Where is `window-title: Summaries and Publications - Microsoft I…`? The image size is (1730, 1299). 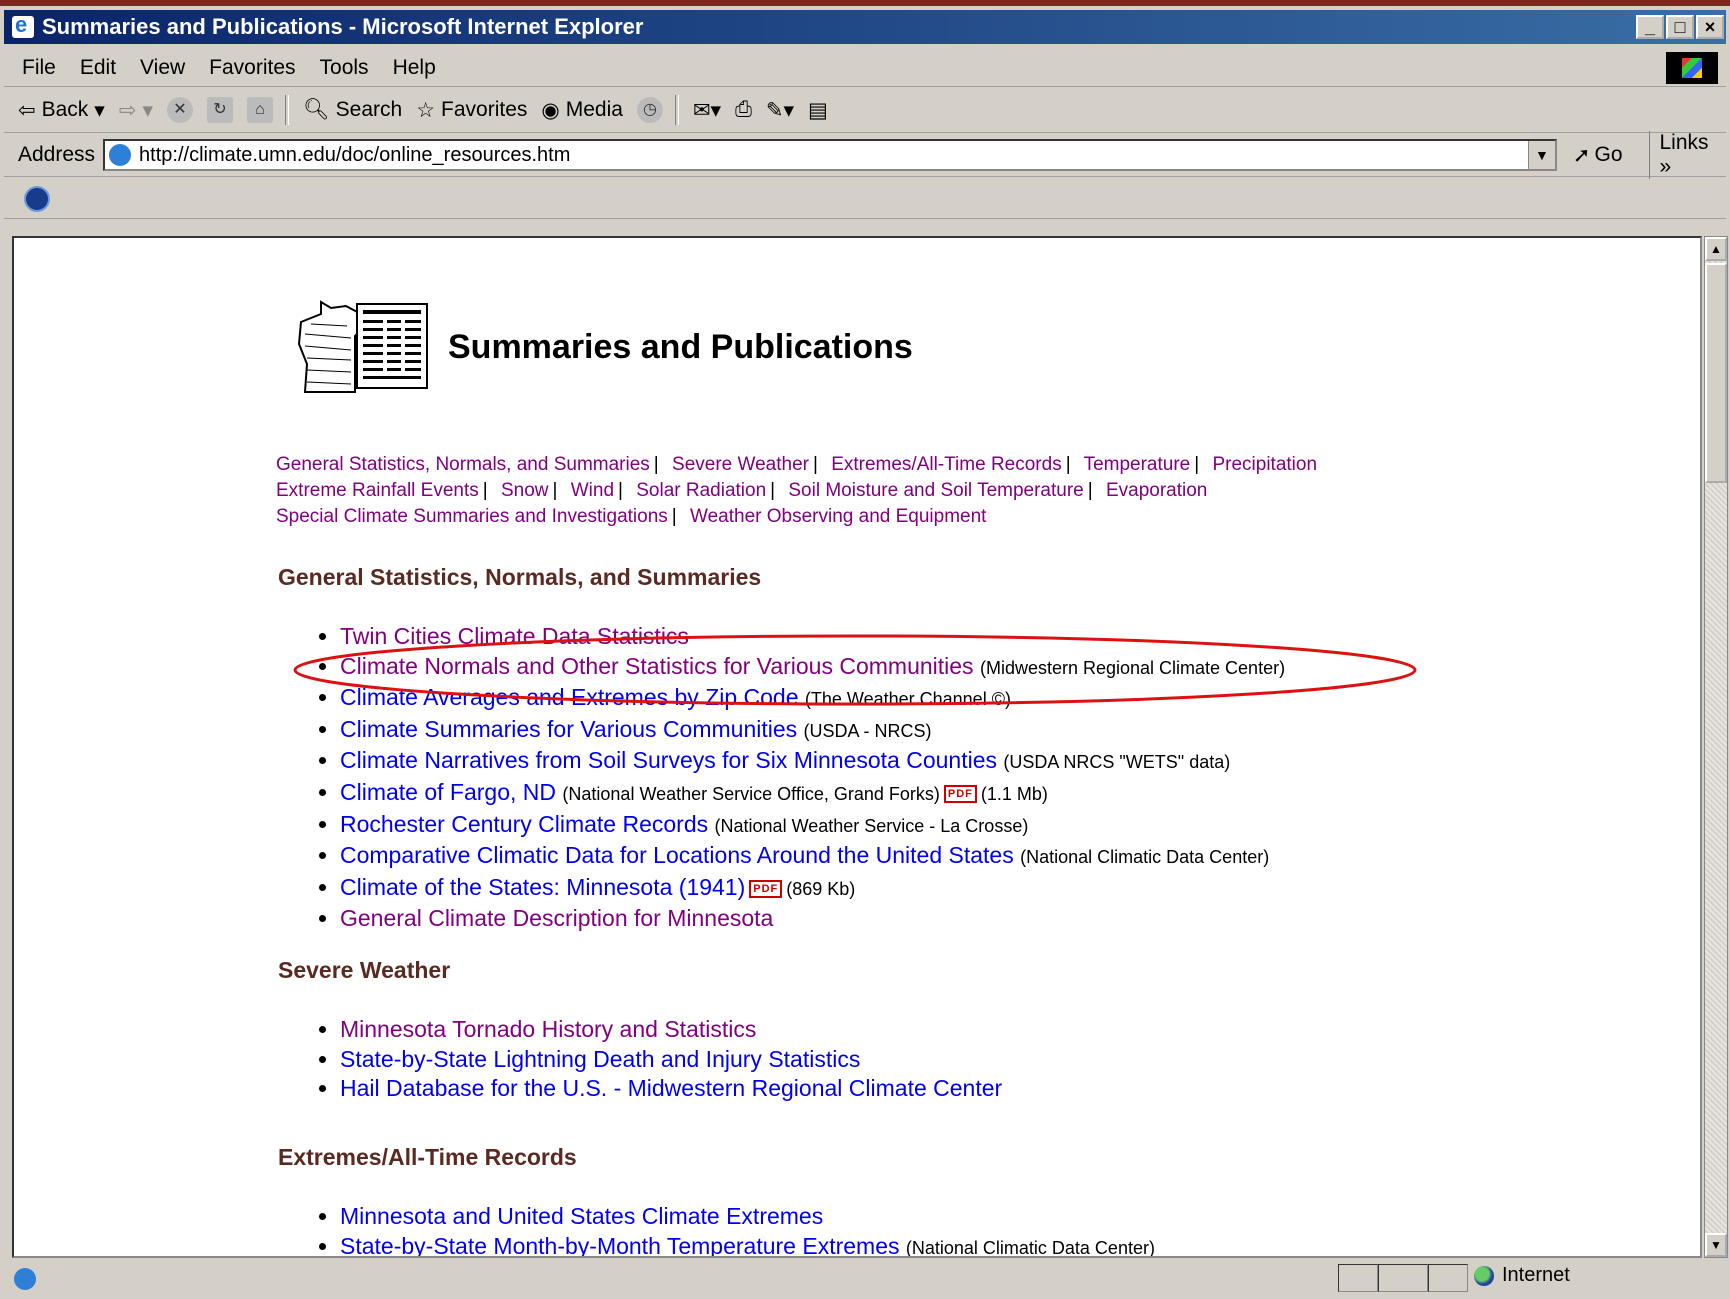 window-title: Summaries and Publications - Microsoft I… is located at coordinates (343, 26).